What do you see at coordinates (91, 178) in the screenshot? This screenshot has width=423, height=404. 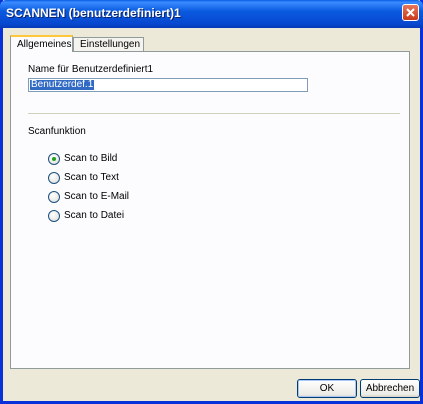 I see `radio-label: Scan to Text` at bounding box center [91, 178].